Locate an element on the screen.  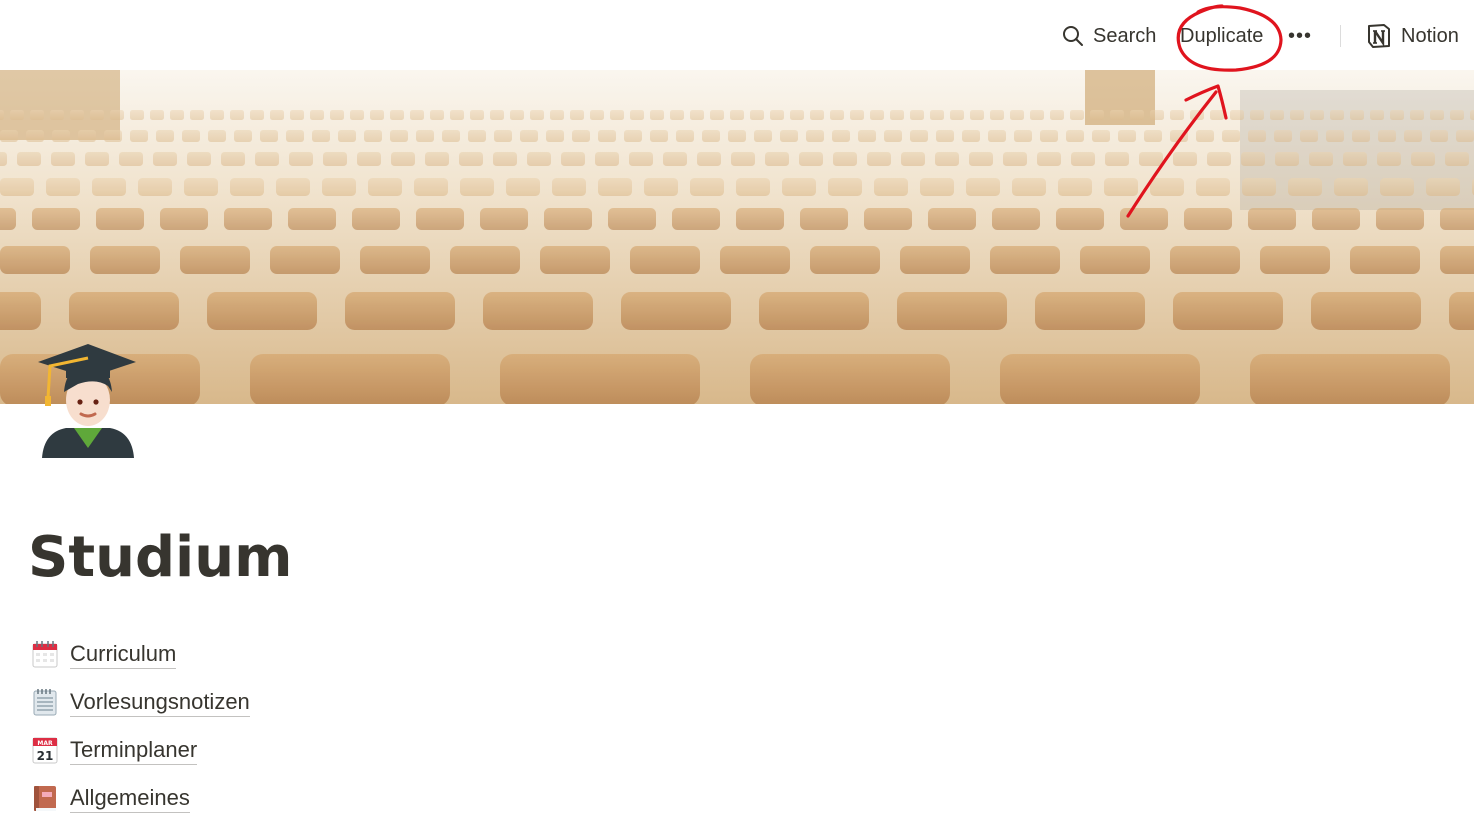
notion-button: Notion is located at coordinates (1412, 36).